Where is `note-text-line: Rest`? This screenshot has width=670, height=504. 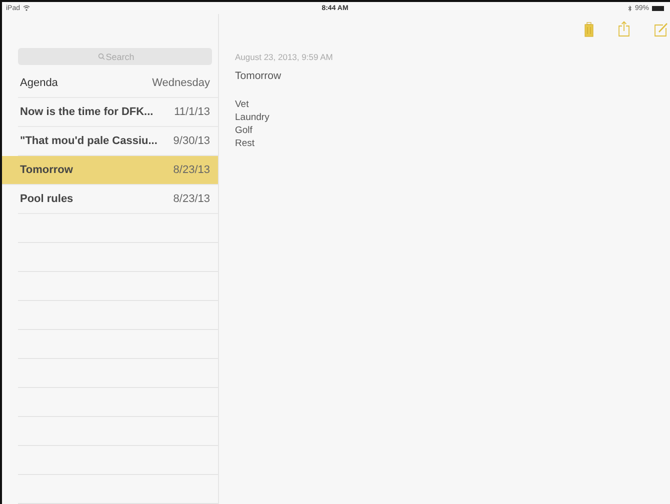
note-text-line: Rest is located at coordinates (245, 143).